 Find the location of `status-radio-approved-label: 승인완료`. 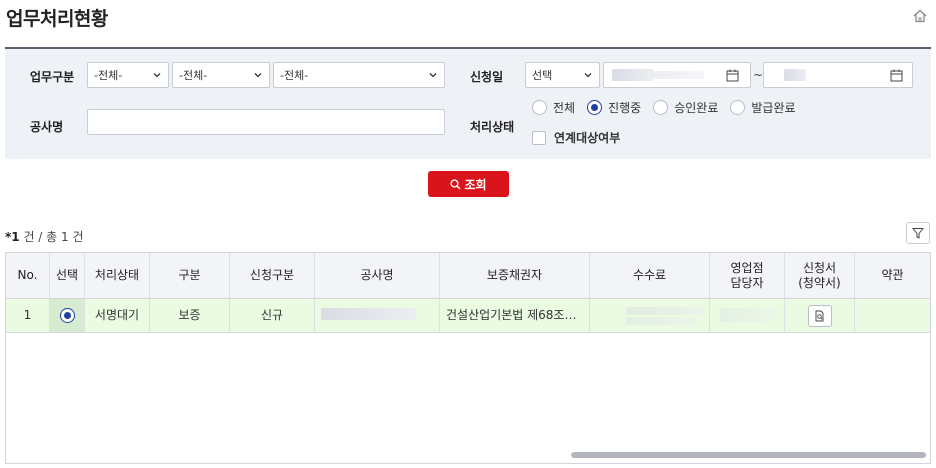

status-radio-approved-label: 승인완료 is located at coordinates (696, 108).